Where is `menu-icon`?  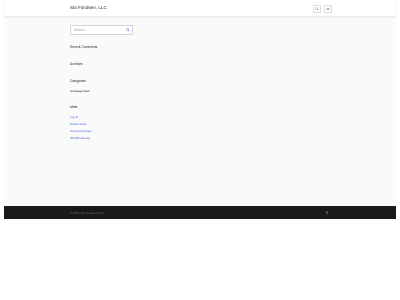 menu-icon is located at coordinates (328, 9).